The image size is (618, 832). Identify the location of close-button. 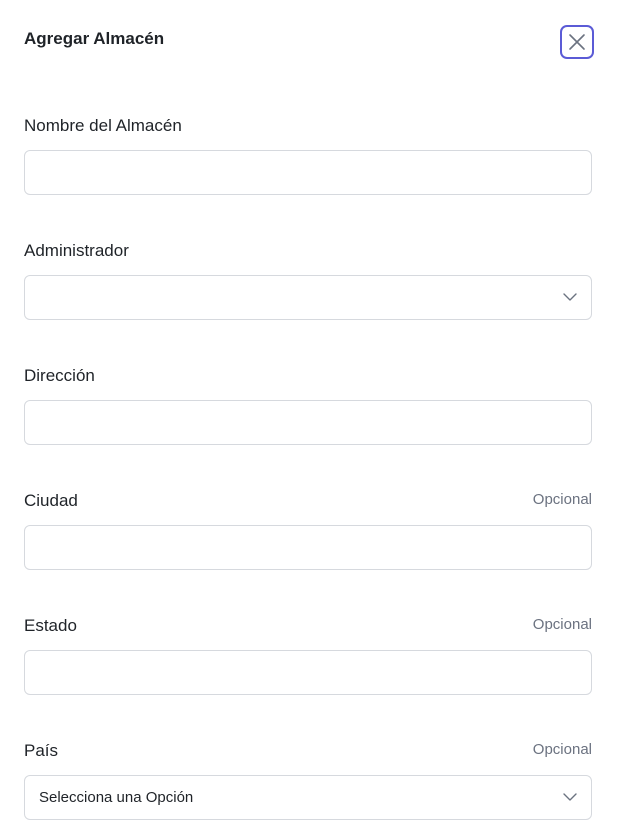
(577, 42).